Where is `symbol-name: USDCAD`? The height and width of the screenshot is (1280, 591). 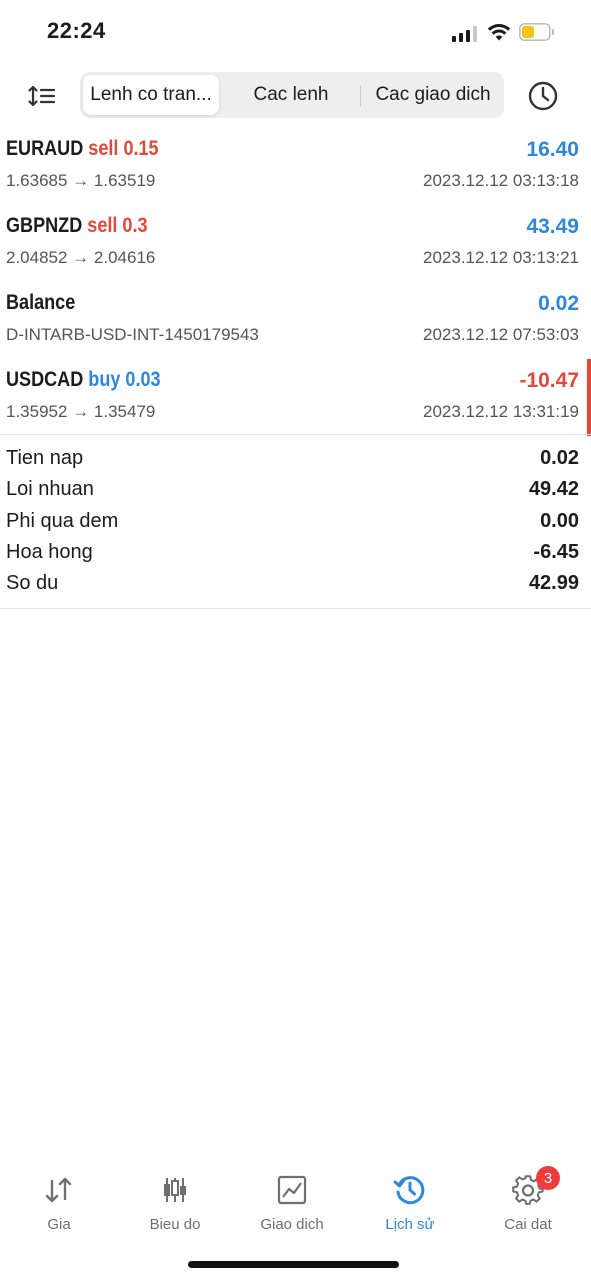
symbol-name: USDCAD is located at coordinates (45, 379).